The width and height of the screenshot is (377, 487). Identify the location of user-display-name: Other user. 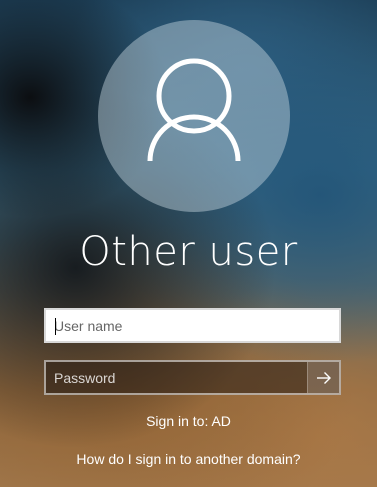
(188, 252).